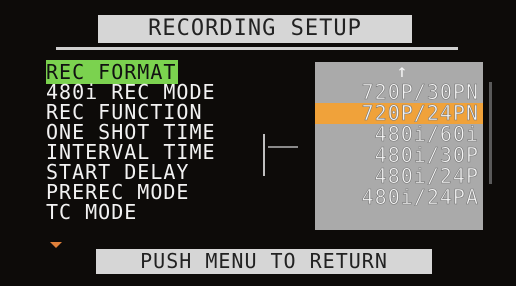 Image resolution: width=516 pixels, height=286 pixels. Describe the element at coordinates (255, 29) in the screenshot. I see `menu-title: RECORDING SETUP` at that location.